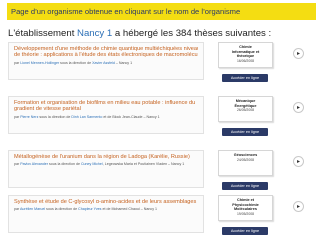 The height and width of the screenshot is (240, 320). What do you see at coordinates (39, 63) in the screenshot?
I see `author-link: Lionel Mennen-Hollinger` at bounding box center [39, 63].